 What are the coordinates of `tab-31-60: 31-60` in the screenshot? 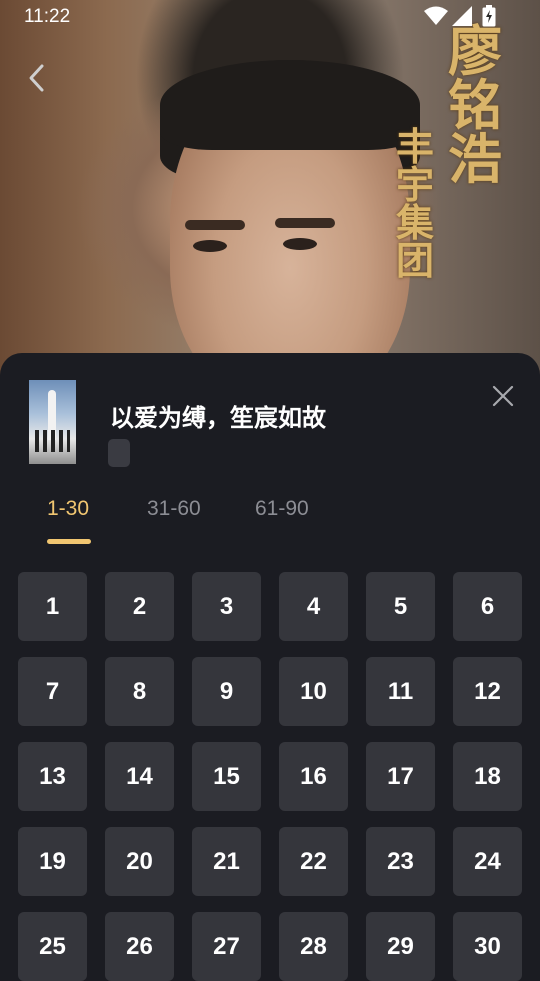 It's located at (174, 509).